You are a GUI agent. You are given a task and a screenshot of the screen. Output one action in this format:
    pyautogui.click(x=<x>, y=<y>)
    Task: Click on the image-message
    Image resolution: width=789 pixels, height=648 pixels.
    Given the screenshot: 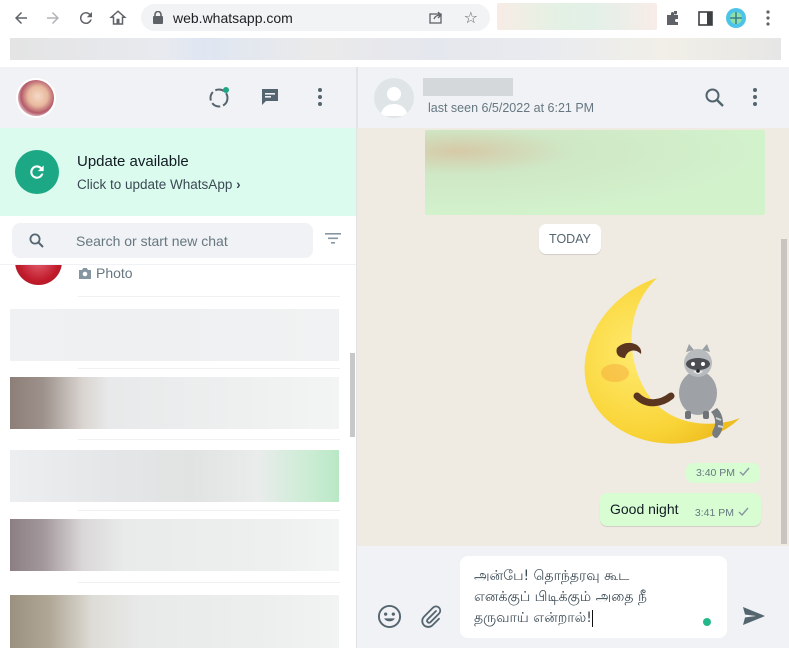 What is the action you would take?
    pyautogui.click(x=595, y=172)
    